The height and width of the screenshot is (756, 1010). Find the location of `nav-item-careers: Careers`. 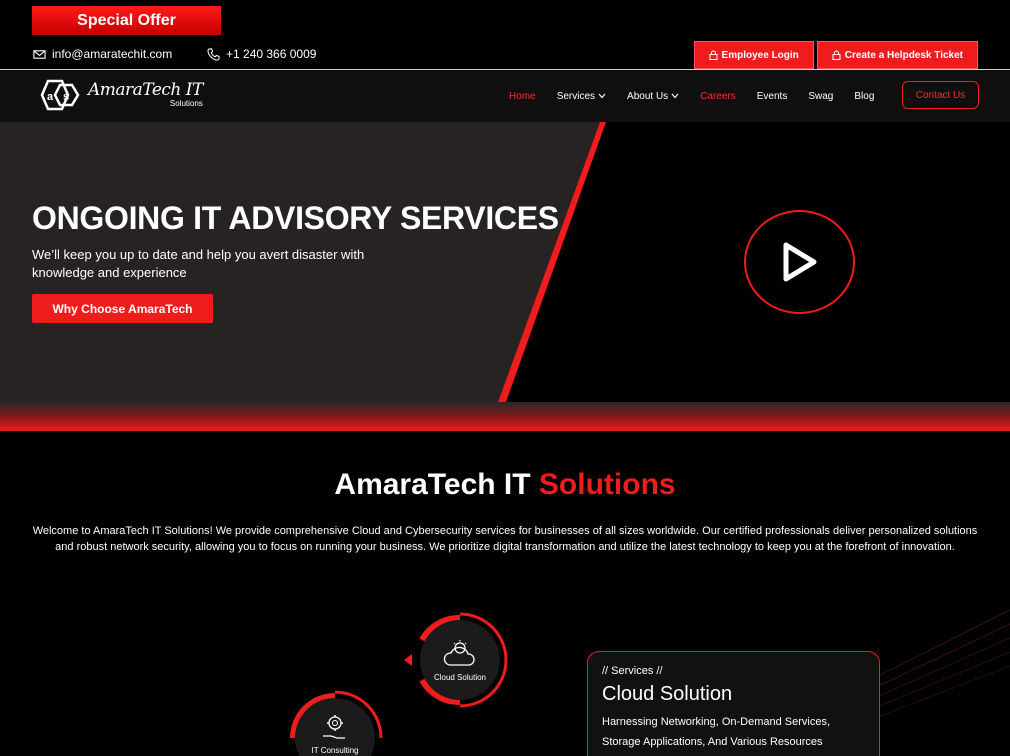

nav-item-careers: Careers is located at coordinates (718, 96).